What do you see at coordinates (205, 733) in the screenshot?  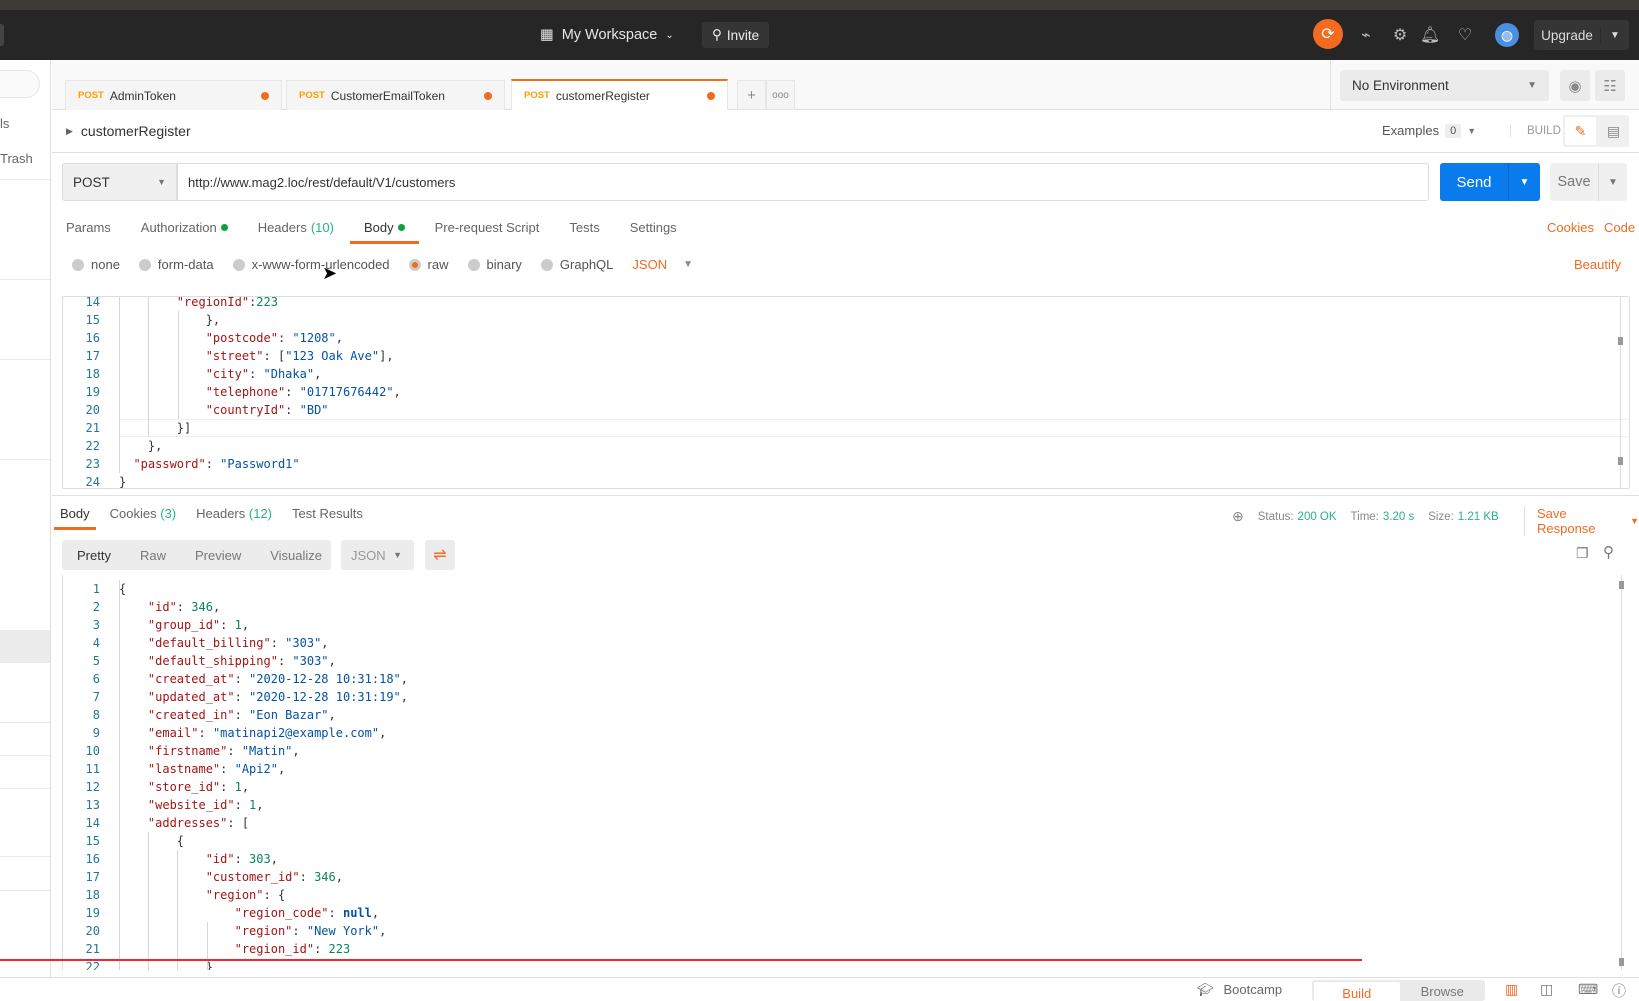 I see `code-token: :` at bounding box center [205, 733].